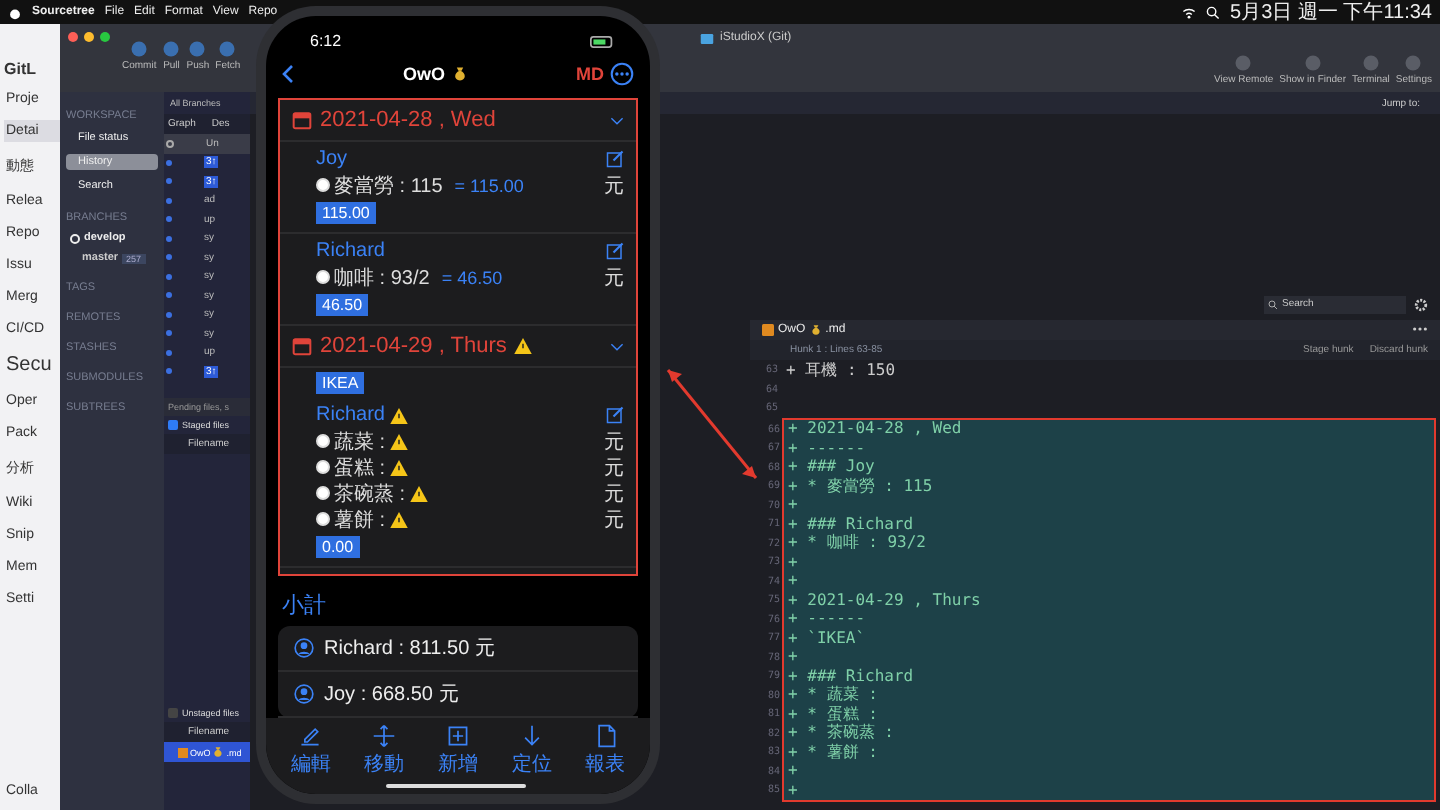 The image size is (1440, 810). I want to click on minimize-button, so click(89, 37).